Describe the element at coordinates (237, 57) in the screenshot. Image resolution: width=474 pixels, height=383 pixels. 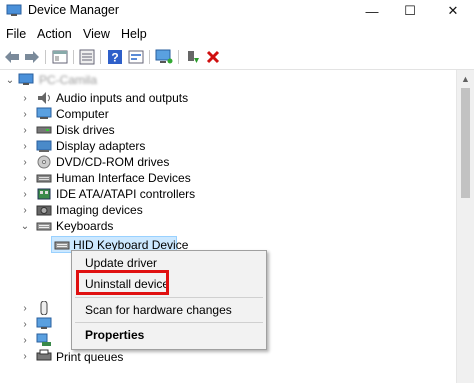
I see `toolbar: ?` at that location.